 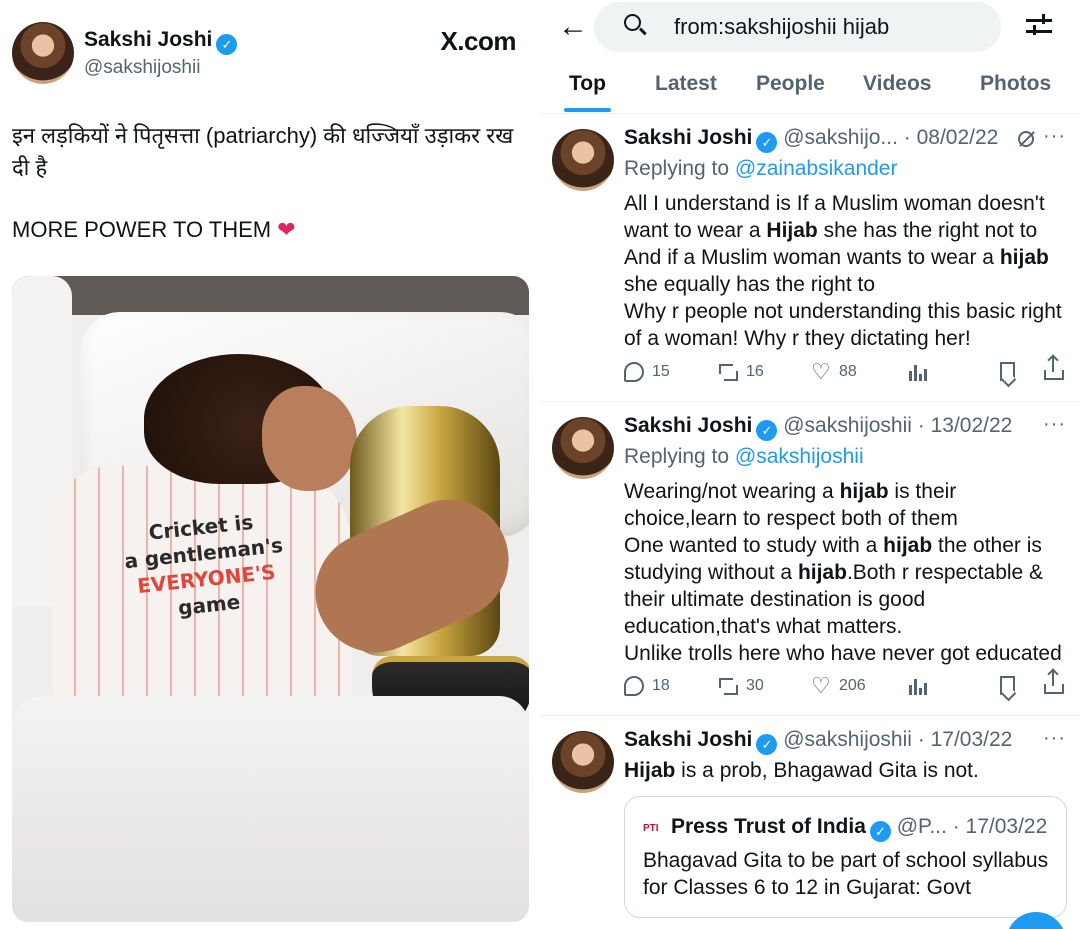 What do you see at coordinates (661, 685) in the screenshot?
I see `reply-count: 18` at bounding box center [661, 685].